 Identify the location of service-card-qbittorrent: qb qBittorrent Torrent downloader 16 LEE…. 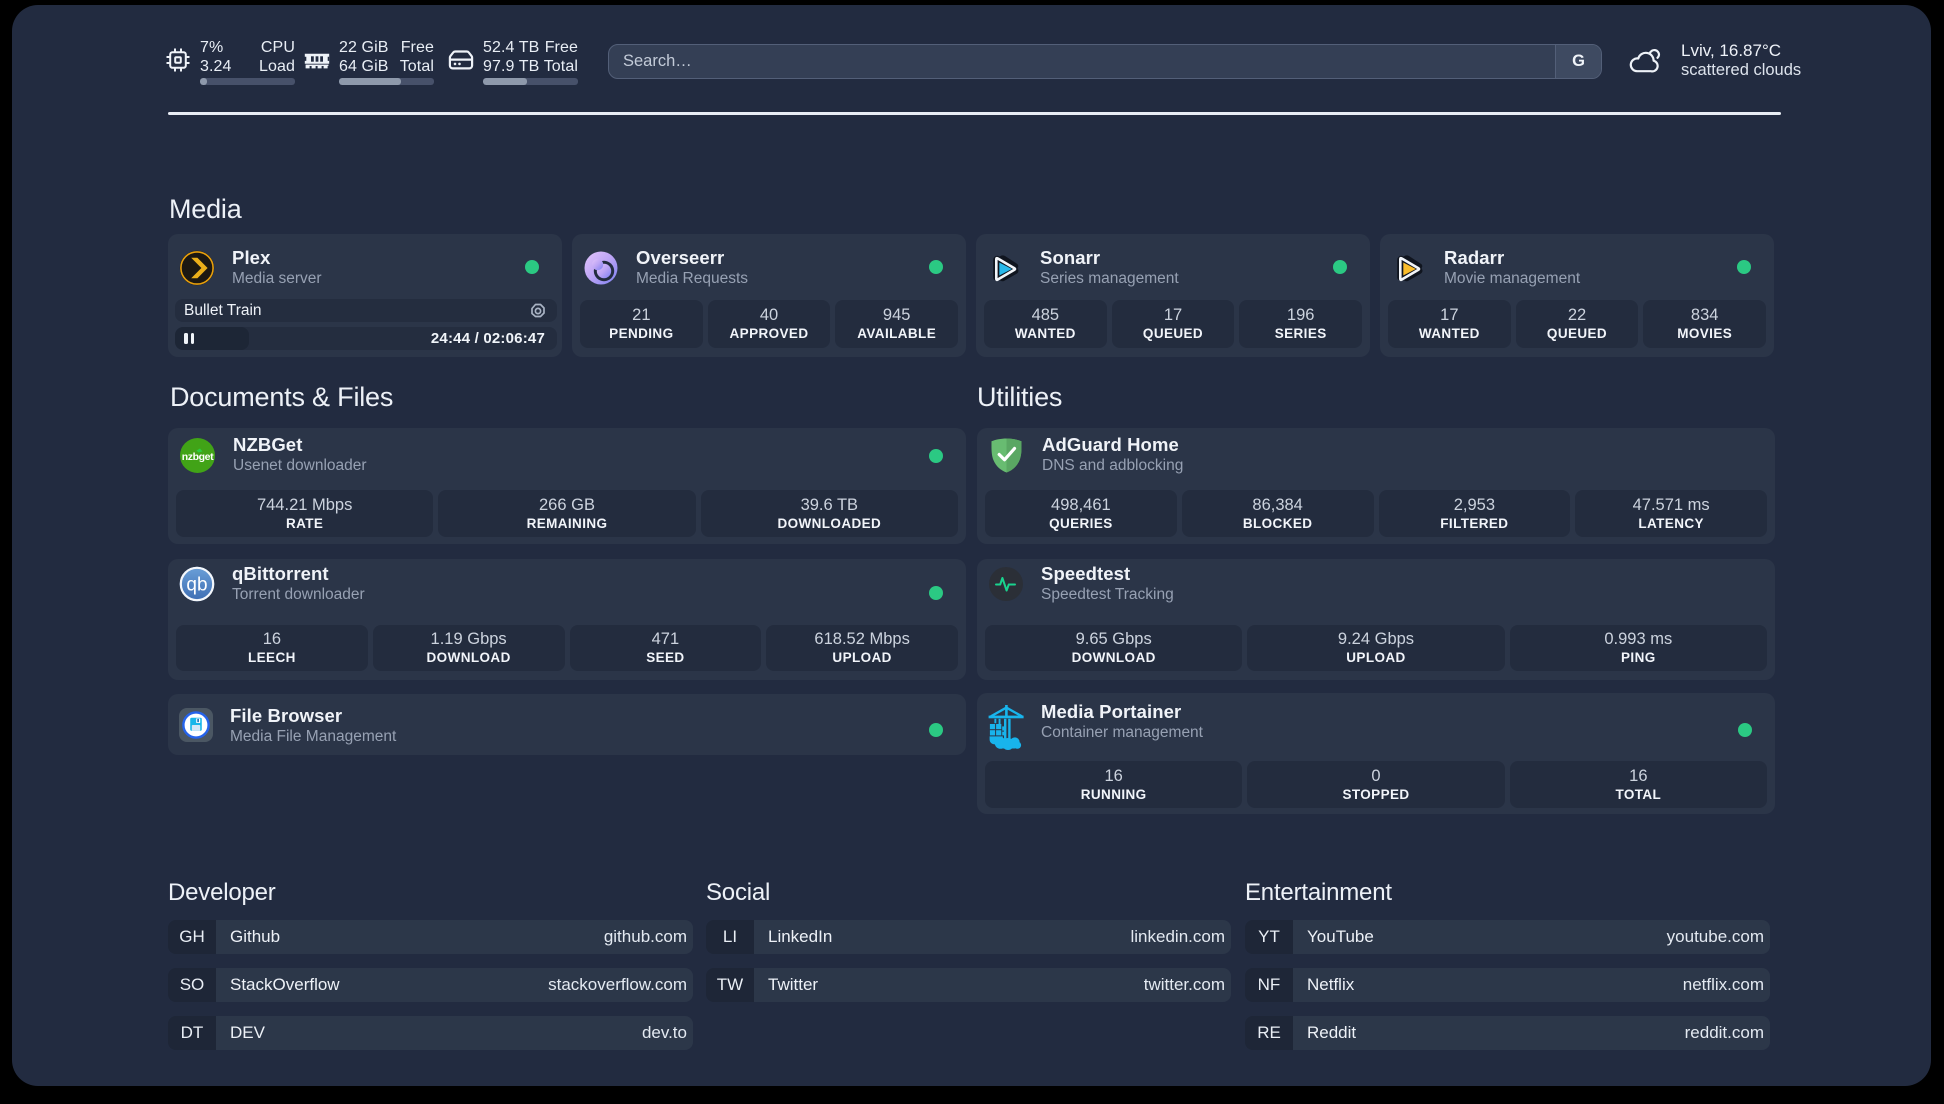
(567, 619).